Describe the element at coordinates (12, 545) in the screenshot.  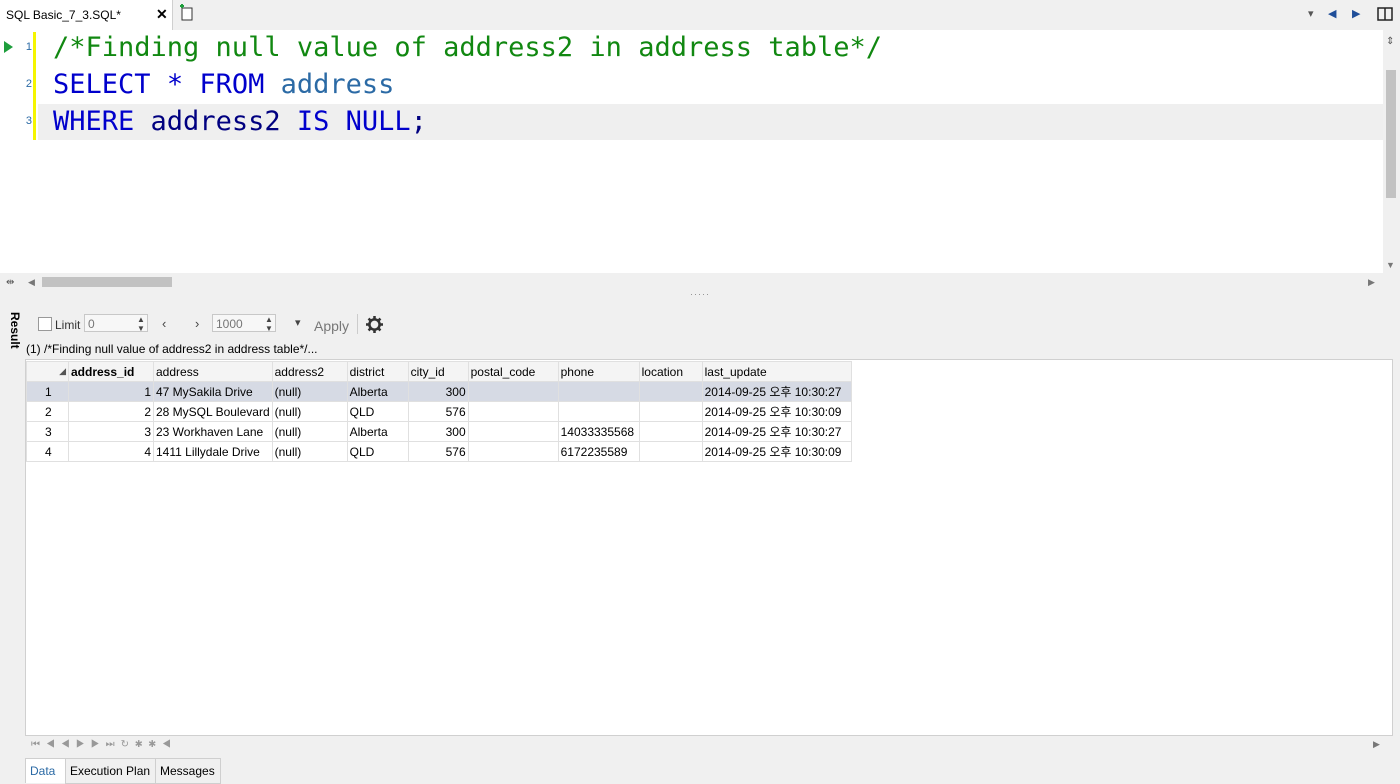
I see `result-side-panel` at that location.